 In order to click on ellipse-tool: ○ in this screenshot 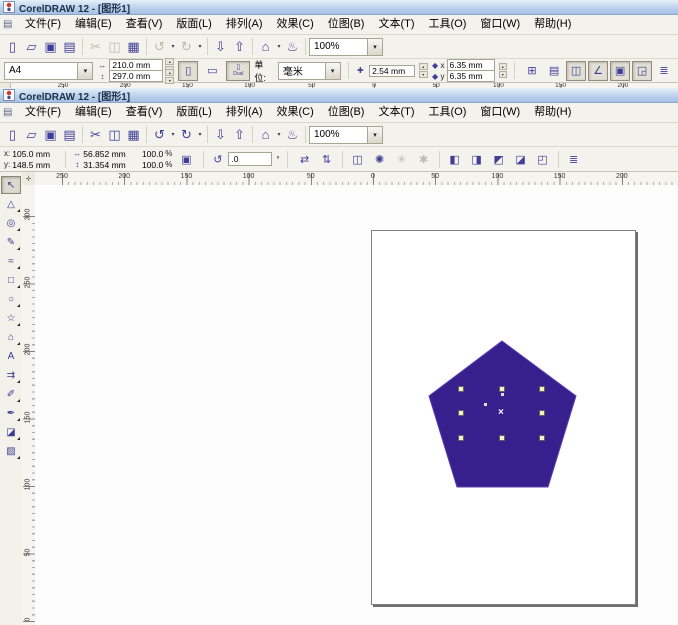, I will do `click(11, 299)`.